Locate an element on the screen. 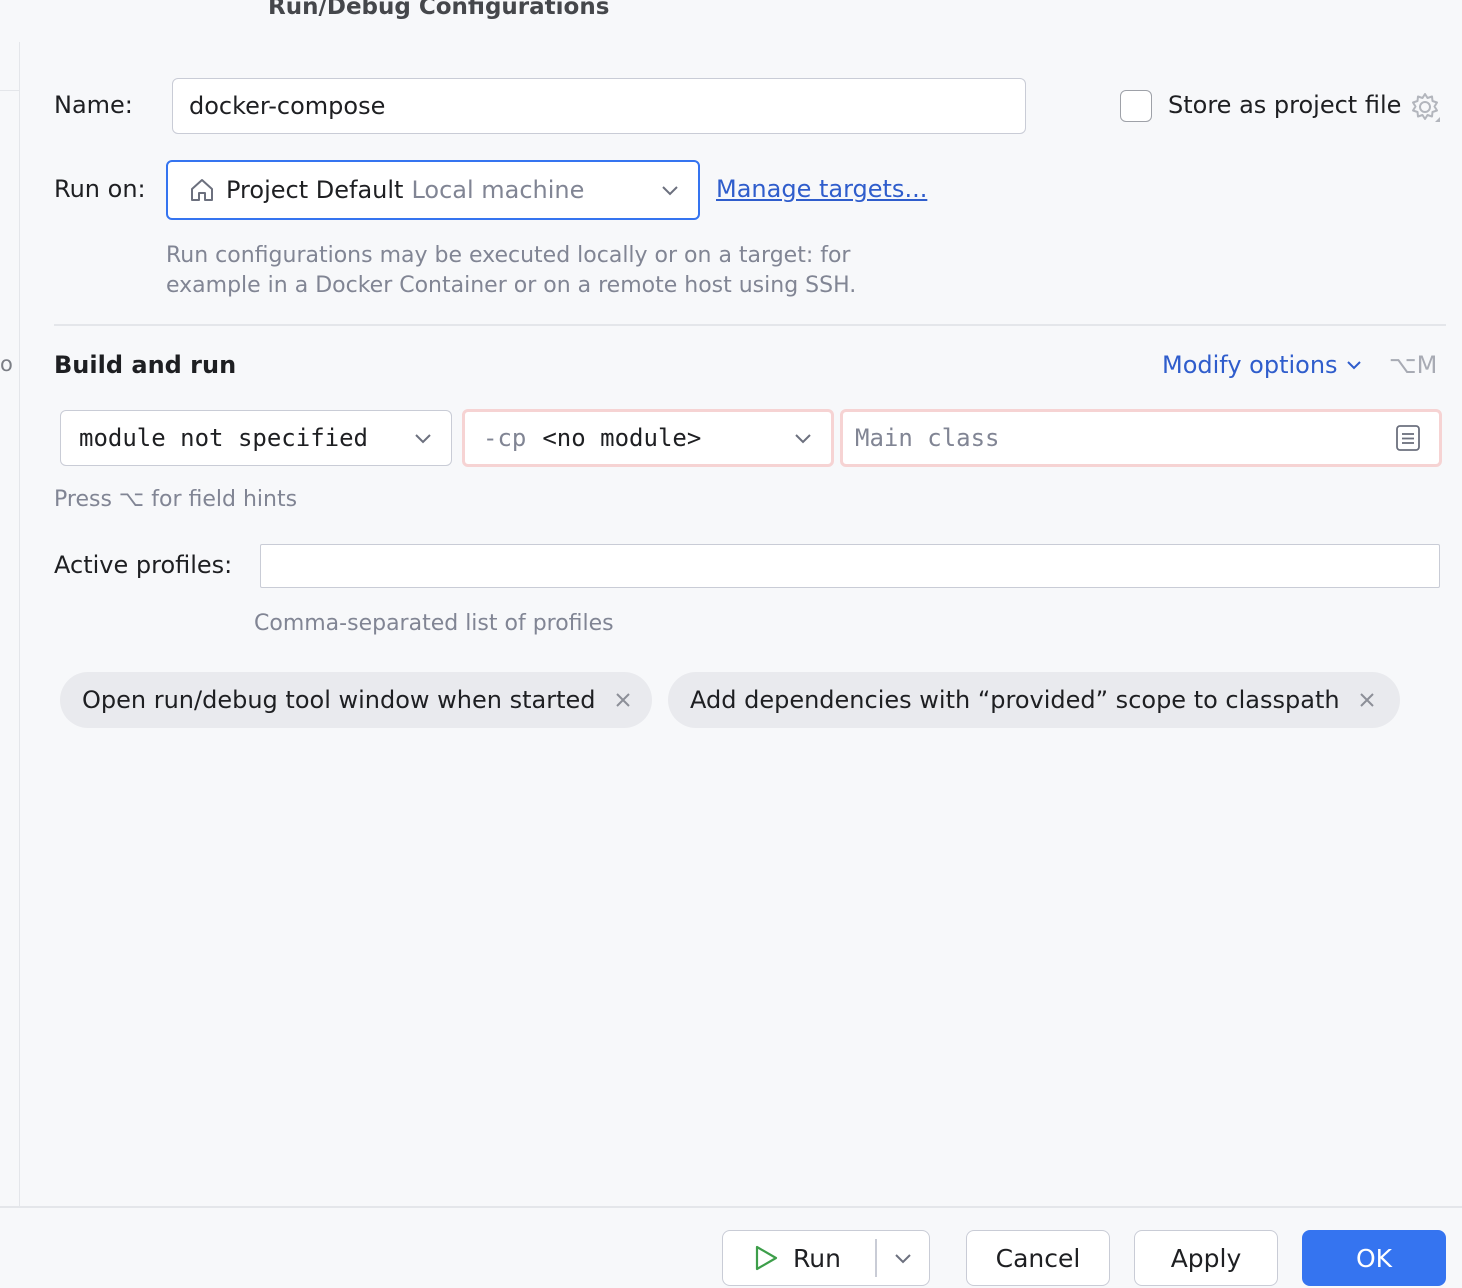  run-on-label: Run on: is located at coordinates (100, 189).